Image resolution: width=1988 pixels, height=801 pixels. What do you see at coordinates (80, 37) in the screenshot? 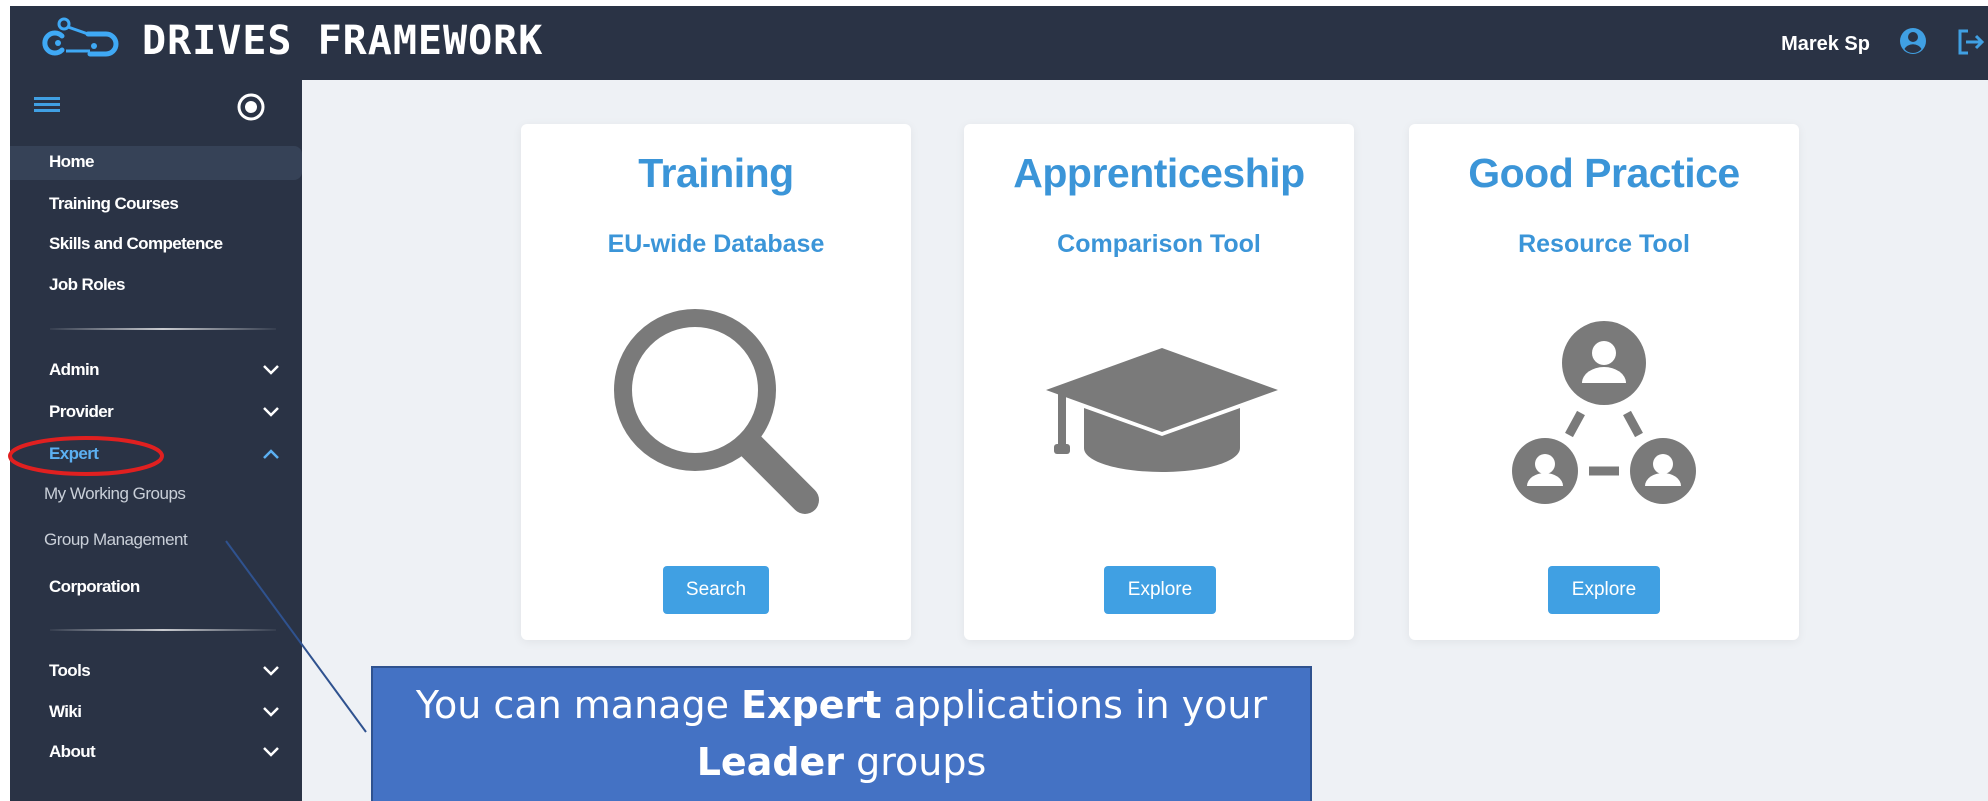
I see `drives-logo-icon` at bounding box center [80, 37].